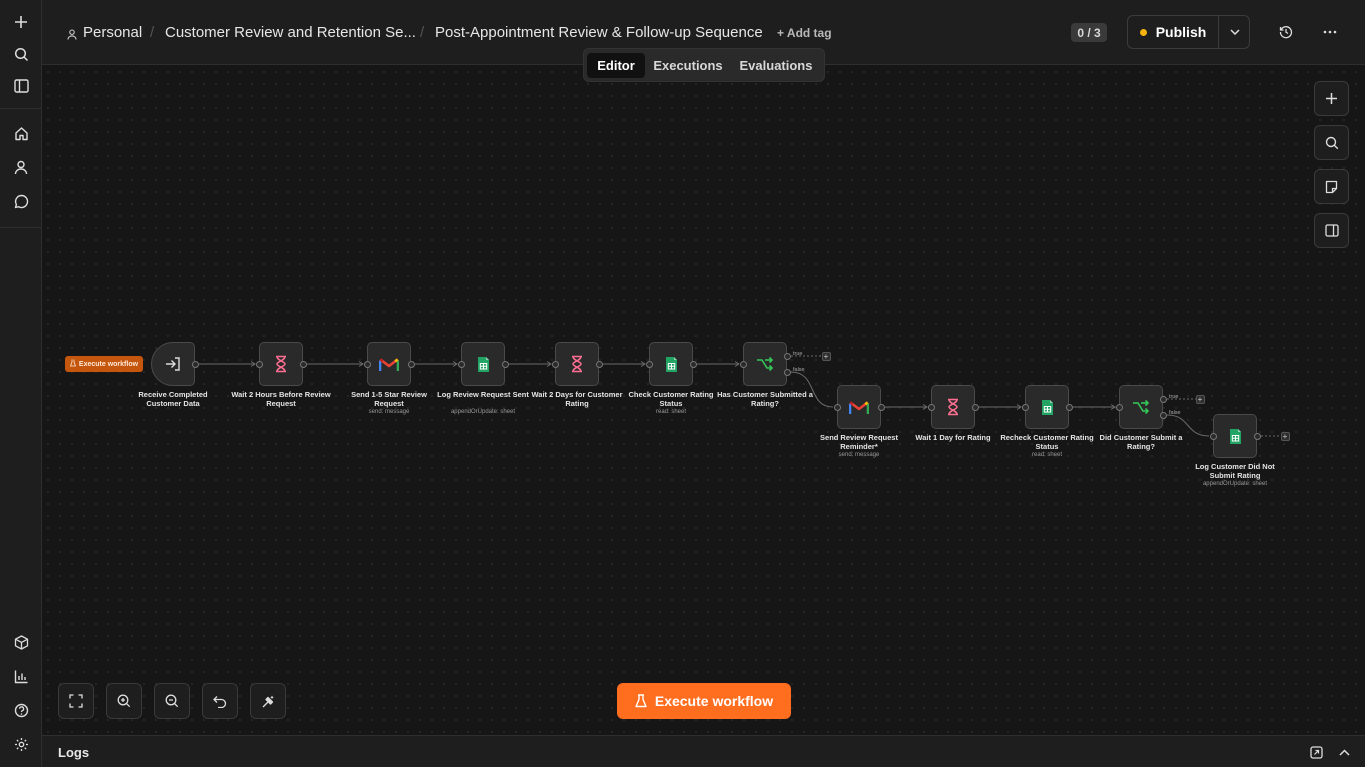 This screenshot has width=1365, height=767. Describe the element at coordinates (74, 752) in the screenshot. I see `logs-label: Logs` at that location.